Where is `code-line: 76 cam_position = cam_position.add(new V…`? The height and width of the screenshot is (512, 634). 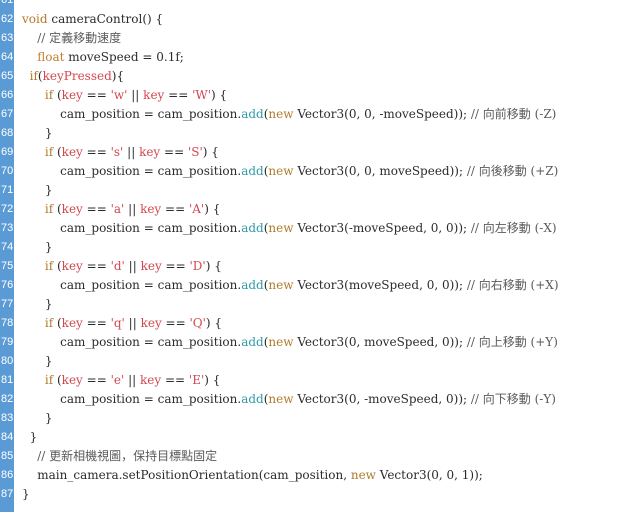 code-line: 76 cam_position = cam_position.add(new V… is located at coordinates (317, 285).